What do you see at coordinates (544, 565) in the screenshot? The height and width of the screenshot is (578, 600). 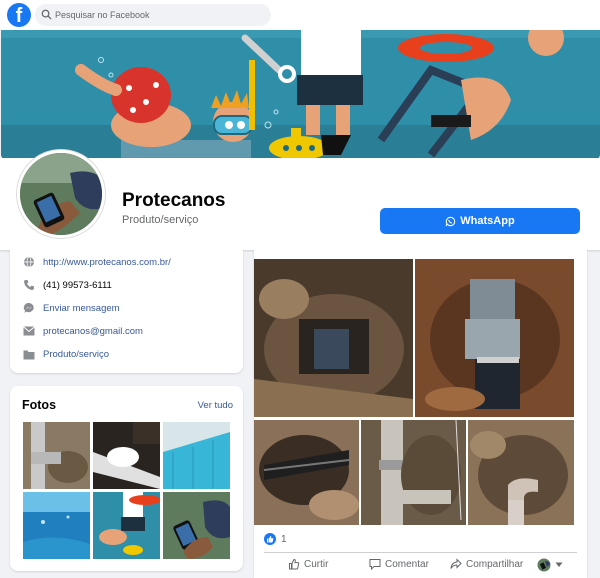 I see `page-avatar-icon` at bounding box center [544, 565].